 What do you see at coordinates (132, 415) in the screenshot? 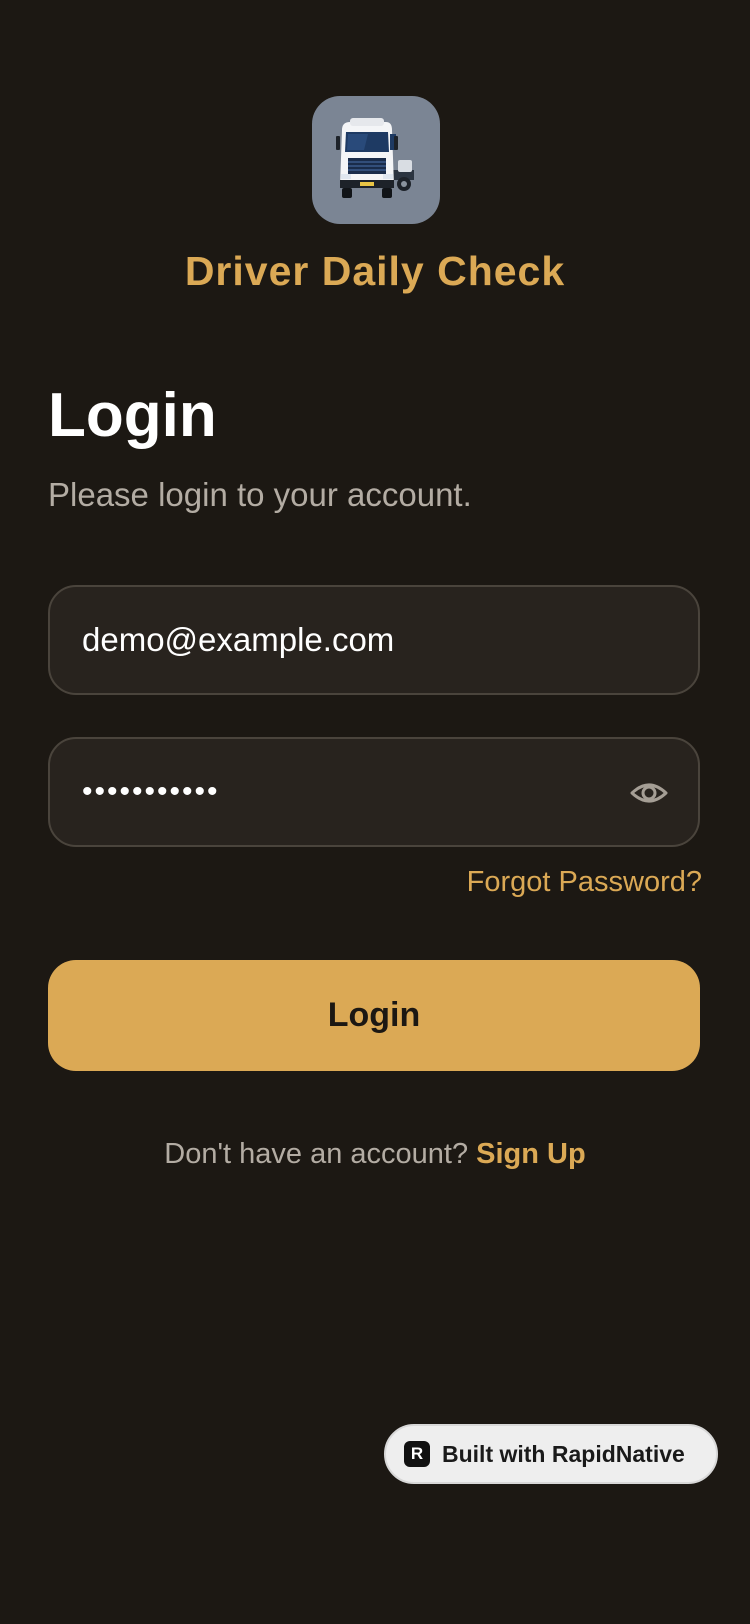
I see `page-title: Login` at bounding box center [132, 415].